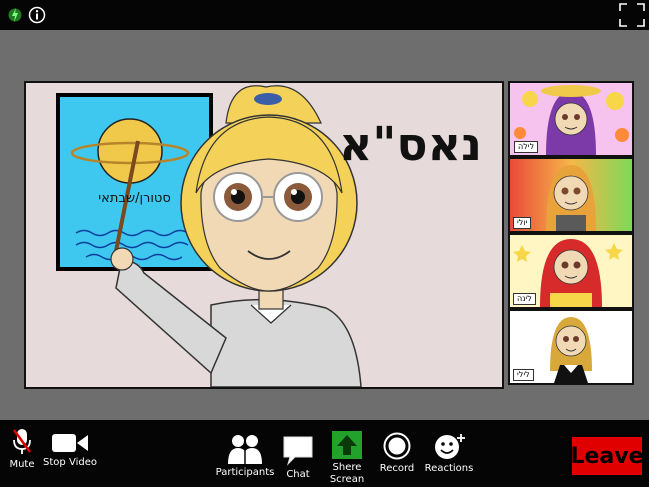 The width and height of the screenshot is (649, 487). I want to click on share-screen-label-1: Shere, so click(347, 467).